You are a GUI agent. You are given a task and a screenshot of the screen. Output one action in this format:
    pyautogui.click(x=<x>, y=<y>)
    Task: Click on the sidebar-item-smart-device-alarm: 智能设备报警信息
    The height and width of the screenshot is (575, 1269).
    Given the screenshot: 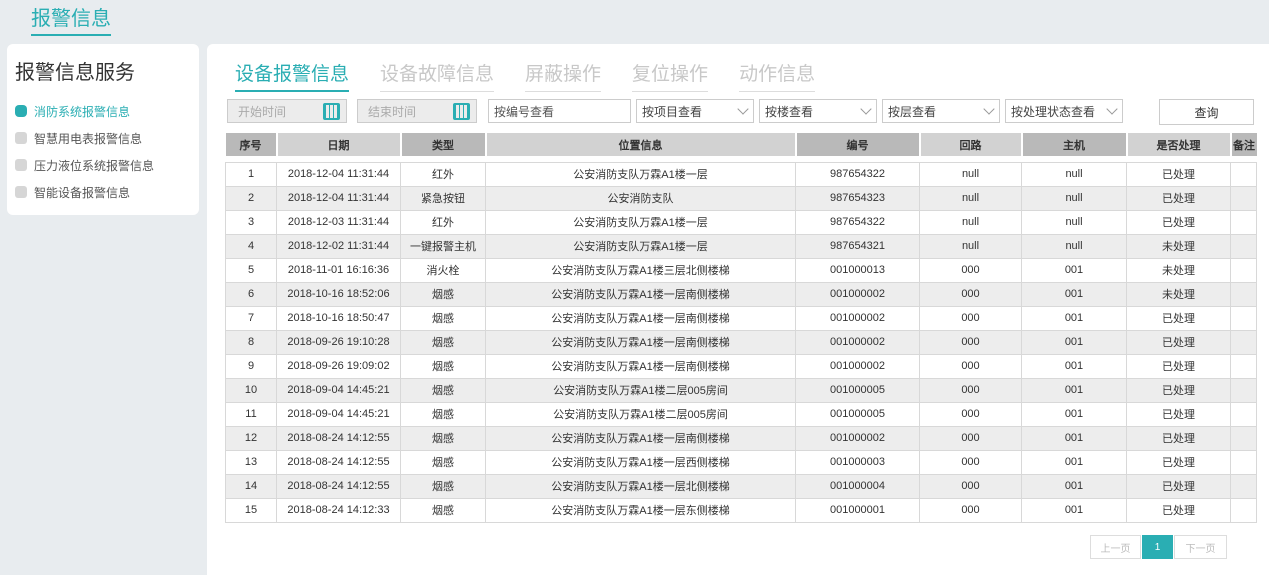 What is the action you would take?
    pyautogui.click(x=72, y=192)
    